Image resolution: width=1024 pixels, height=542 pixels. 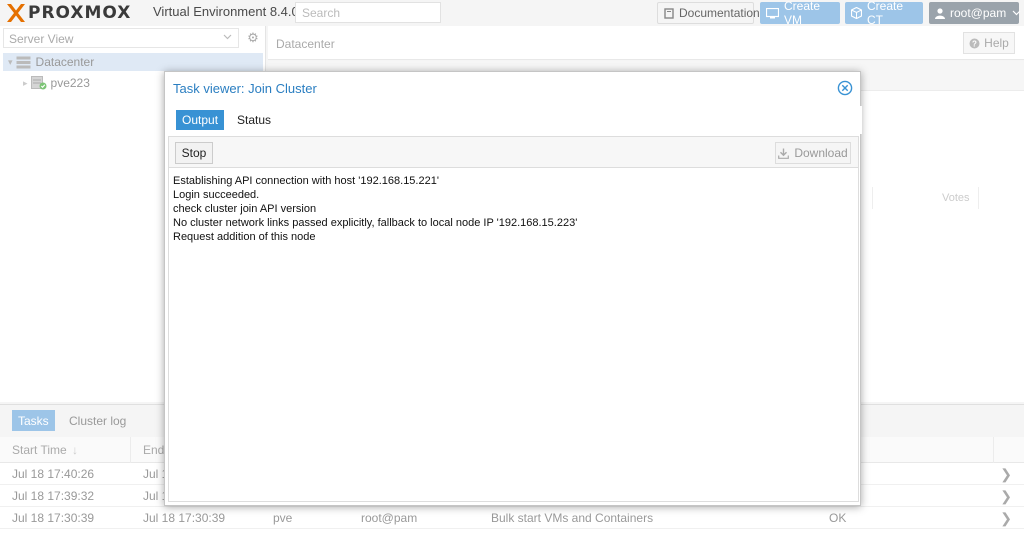 What do you see at coordinates (70, 83) in the screenshot?
I see `tree-item-label: pve223` at bounding box center [70, 83].